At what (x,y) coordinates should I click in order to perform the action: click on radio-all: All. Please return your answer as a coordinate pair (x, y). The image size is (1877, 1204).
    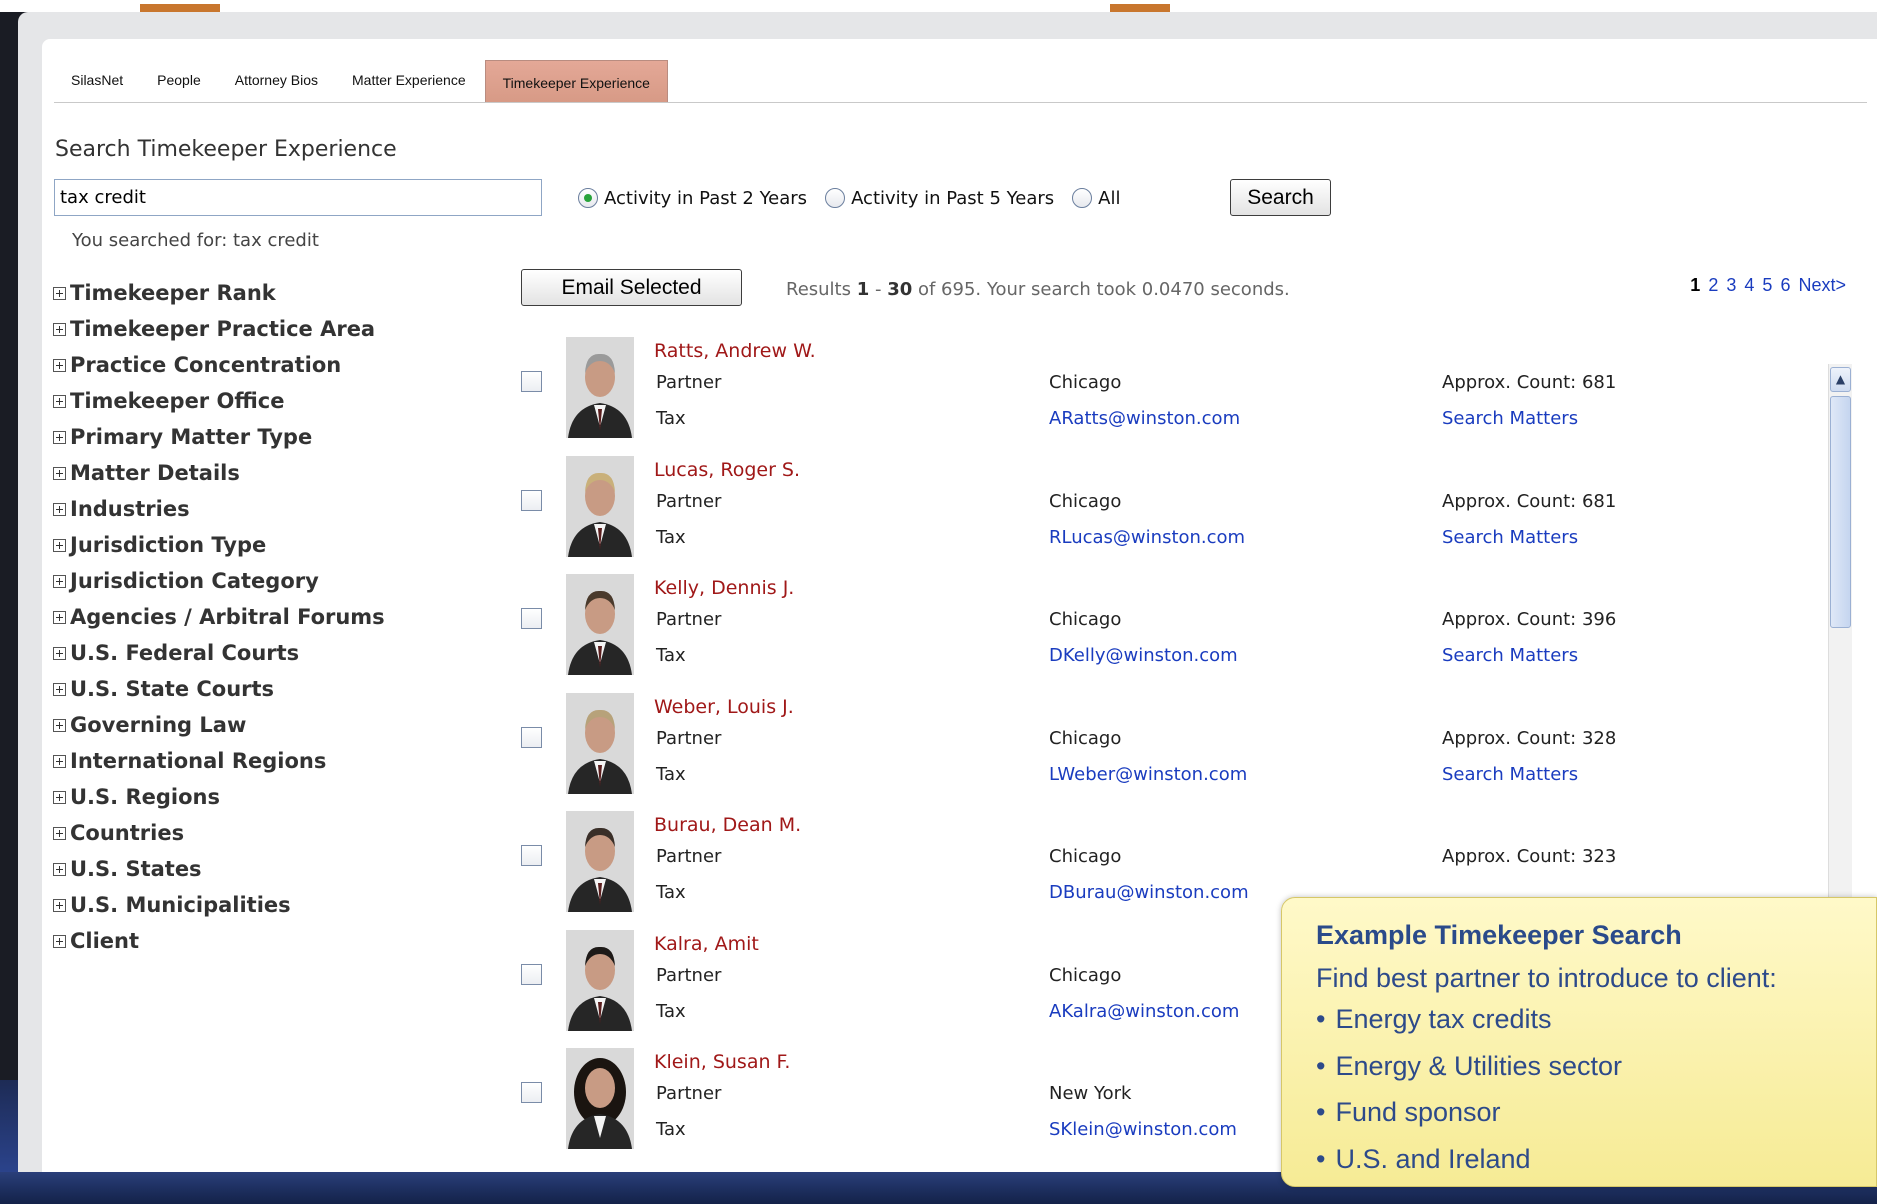
    Looking at the image, I should click on (1096, 198).